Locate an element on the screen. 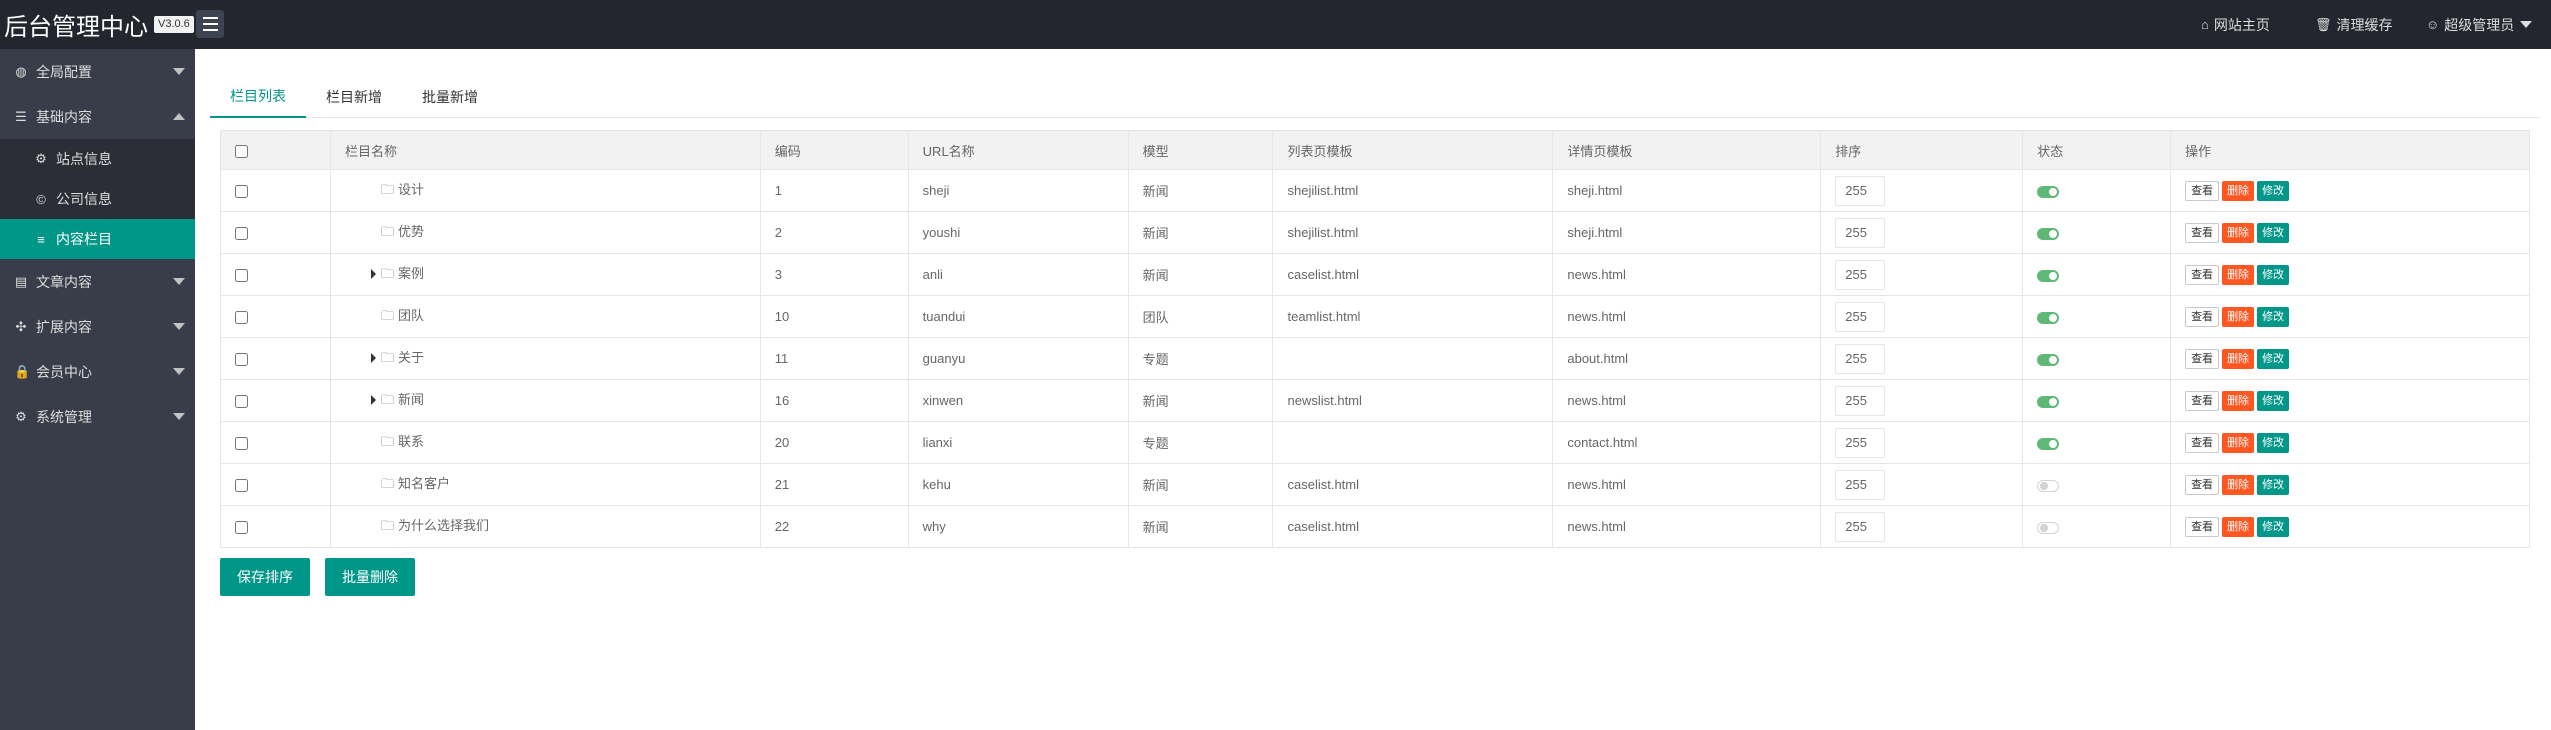  sidebar-item-content-columns: ≡ 内容栏目 is located at coordinates (97, 239).